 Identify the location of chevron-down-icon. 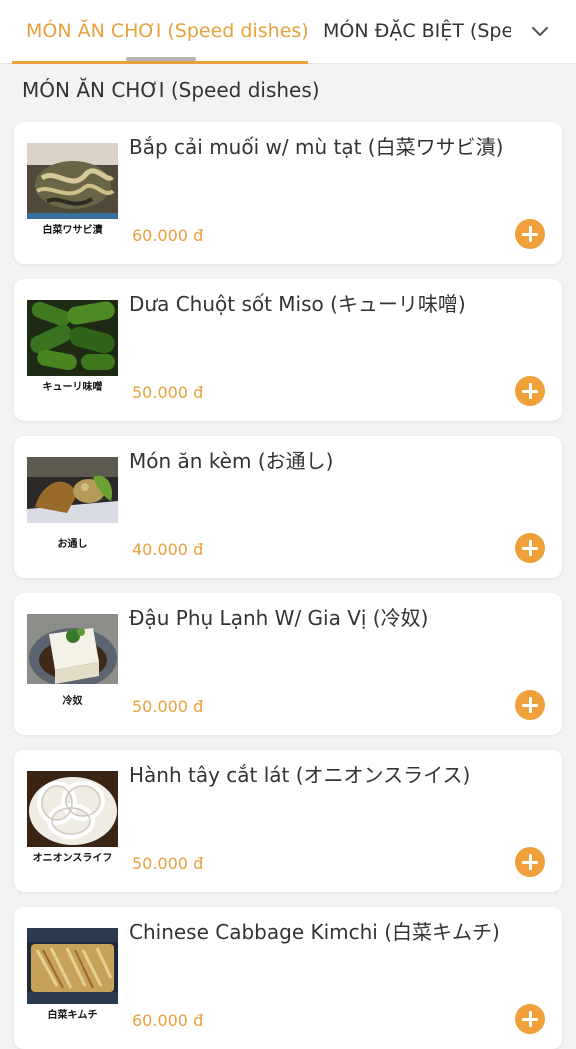
(540, 32).